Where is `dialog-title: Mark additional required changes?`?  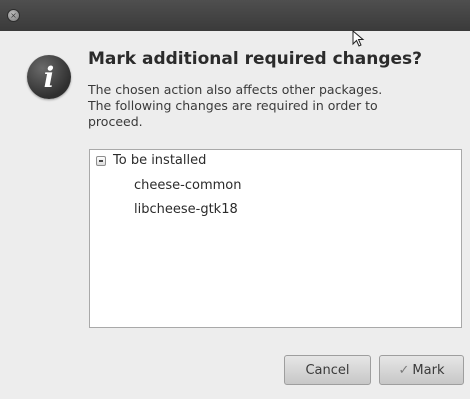 dialog-title: Mark additional required changes? is located at coordinates (255, 59).